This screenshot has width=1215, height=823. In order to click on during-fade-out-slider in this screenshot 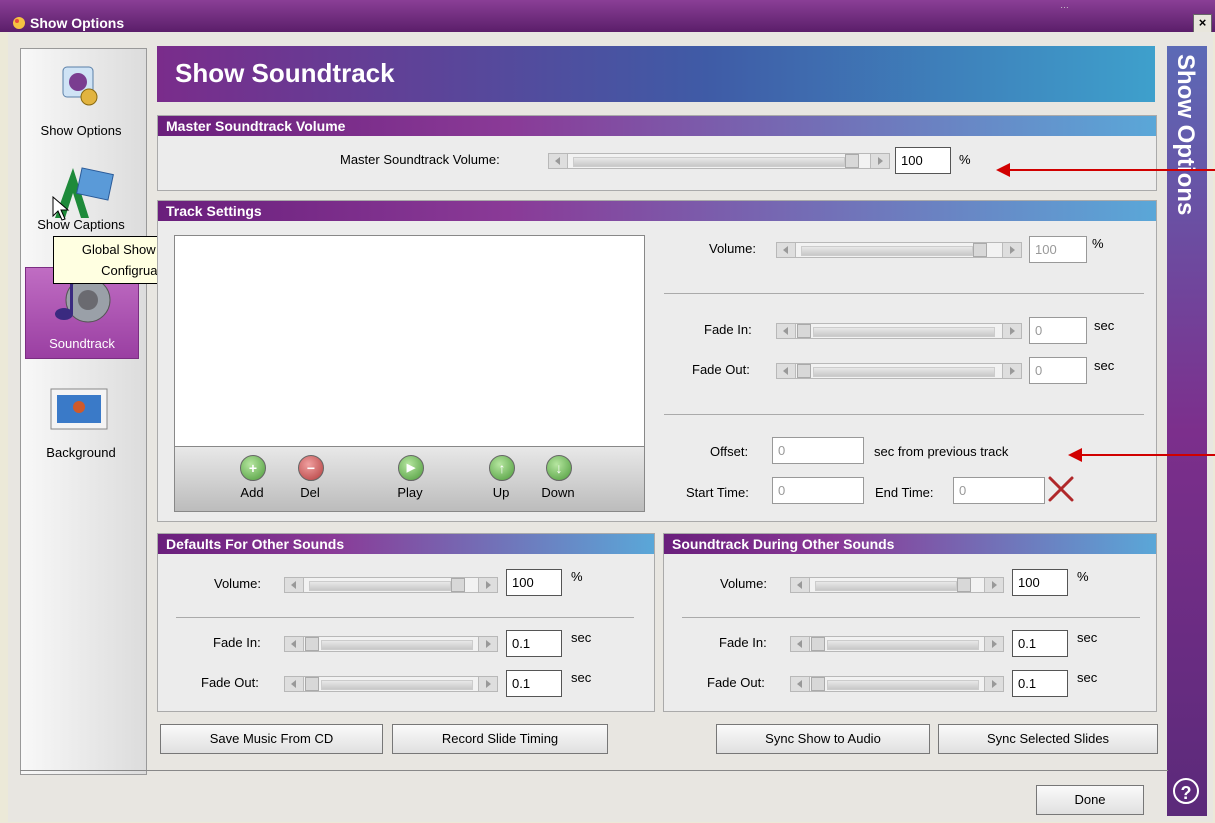, I will do `click(897, 684)`.